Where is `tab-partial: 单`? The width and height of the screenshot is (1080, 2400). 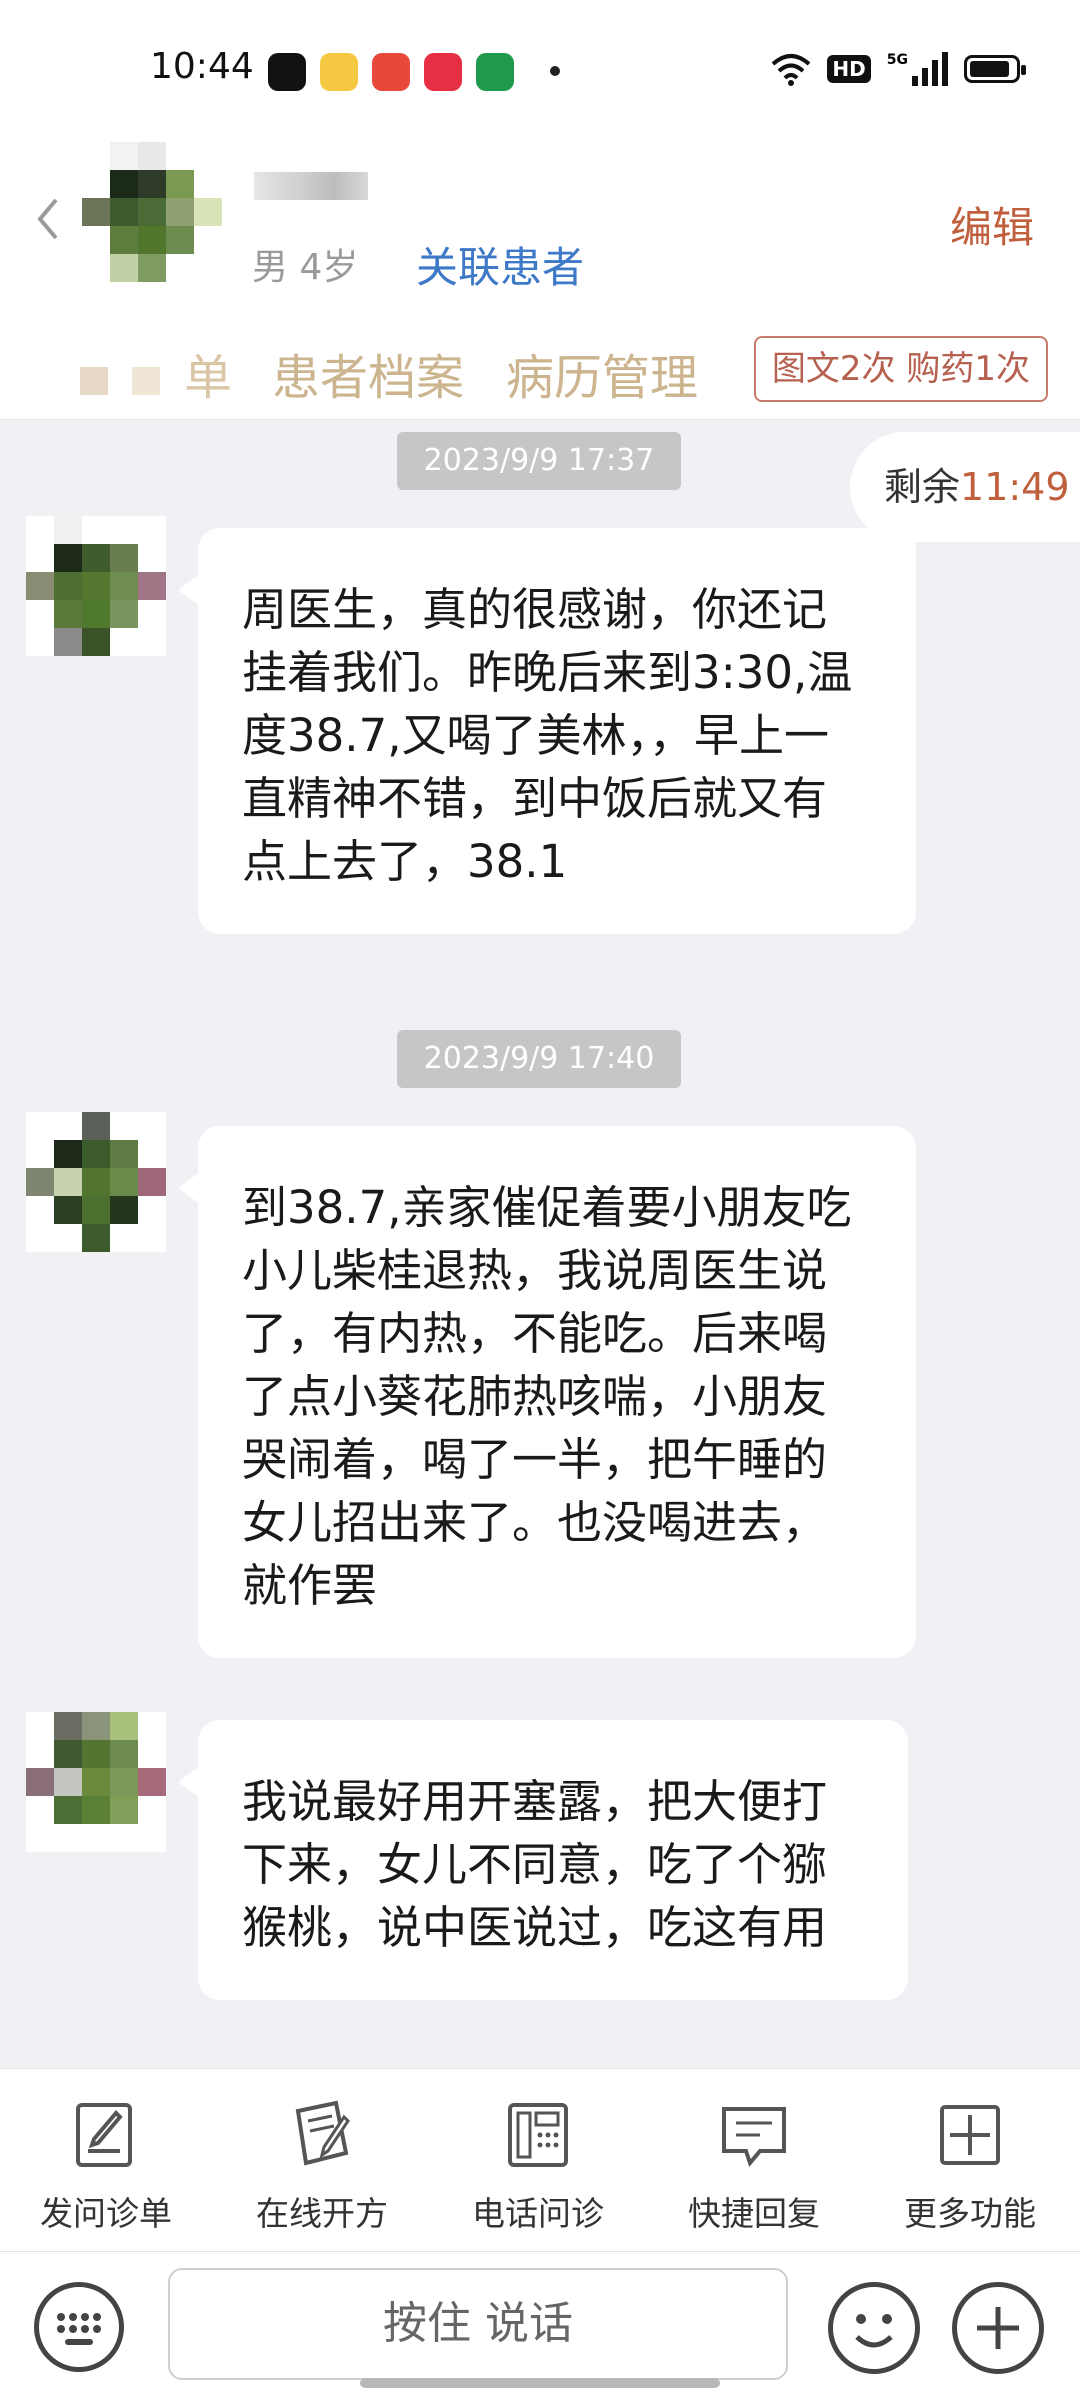
tab-partial: 单 is located at coordinates (156, 373).